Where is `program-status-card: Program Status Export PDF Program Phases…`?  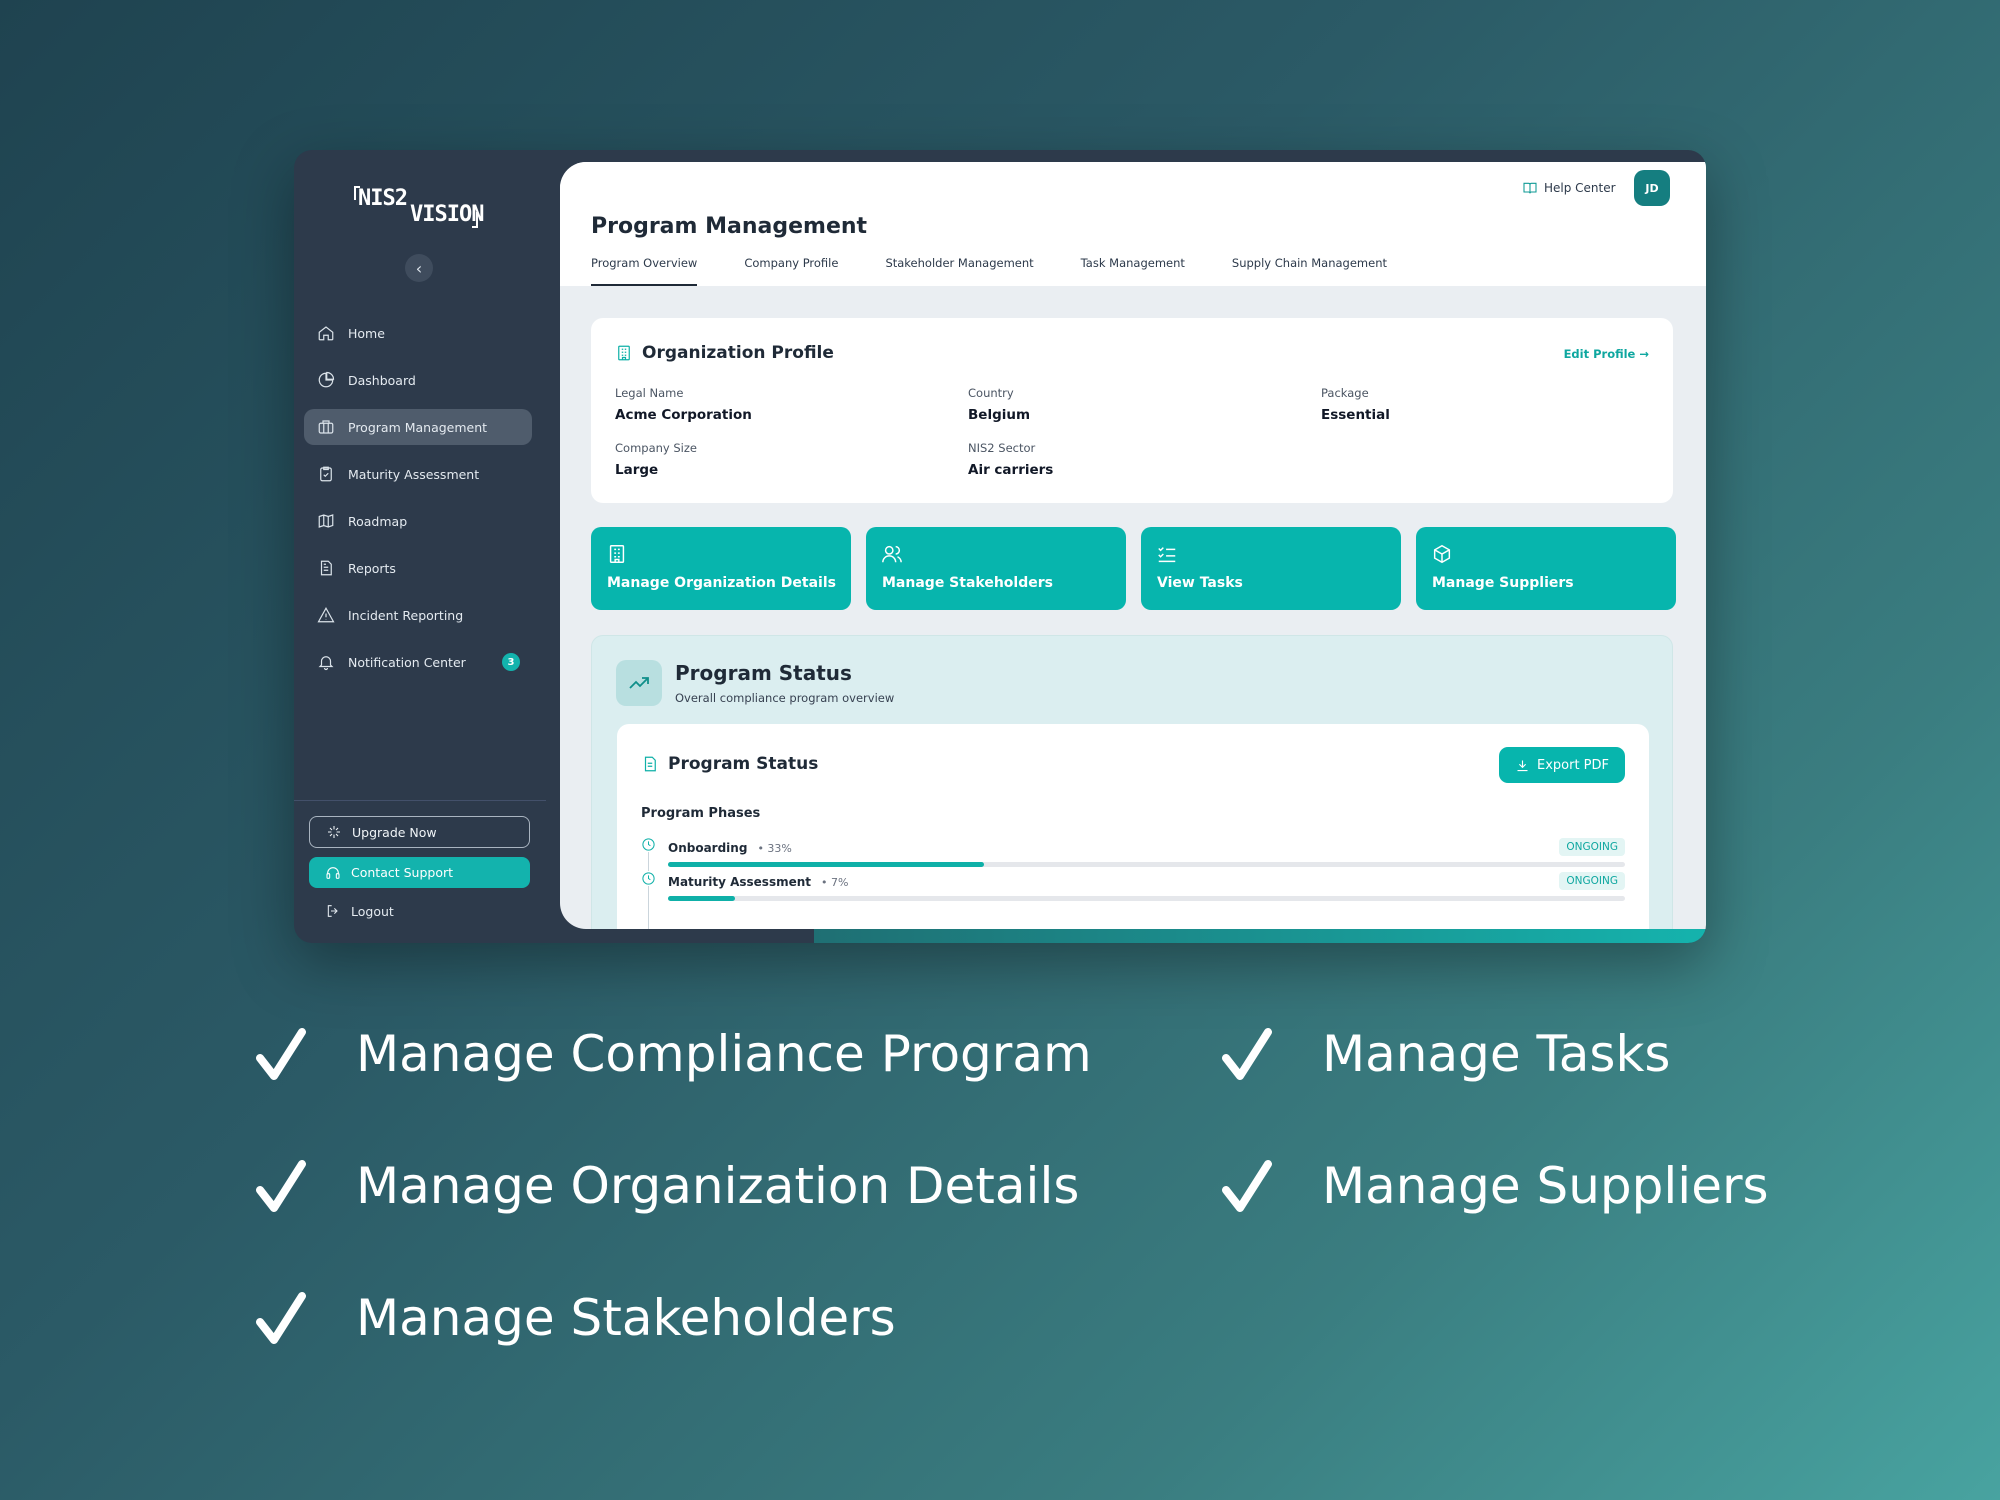 program-status-card: Program Status Export PDF Program Phases… is located at coordinates (1133, 826).